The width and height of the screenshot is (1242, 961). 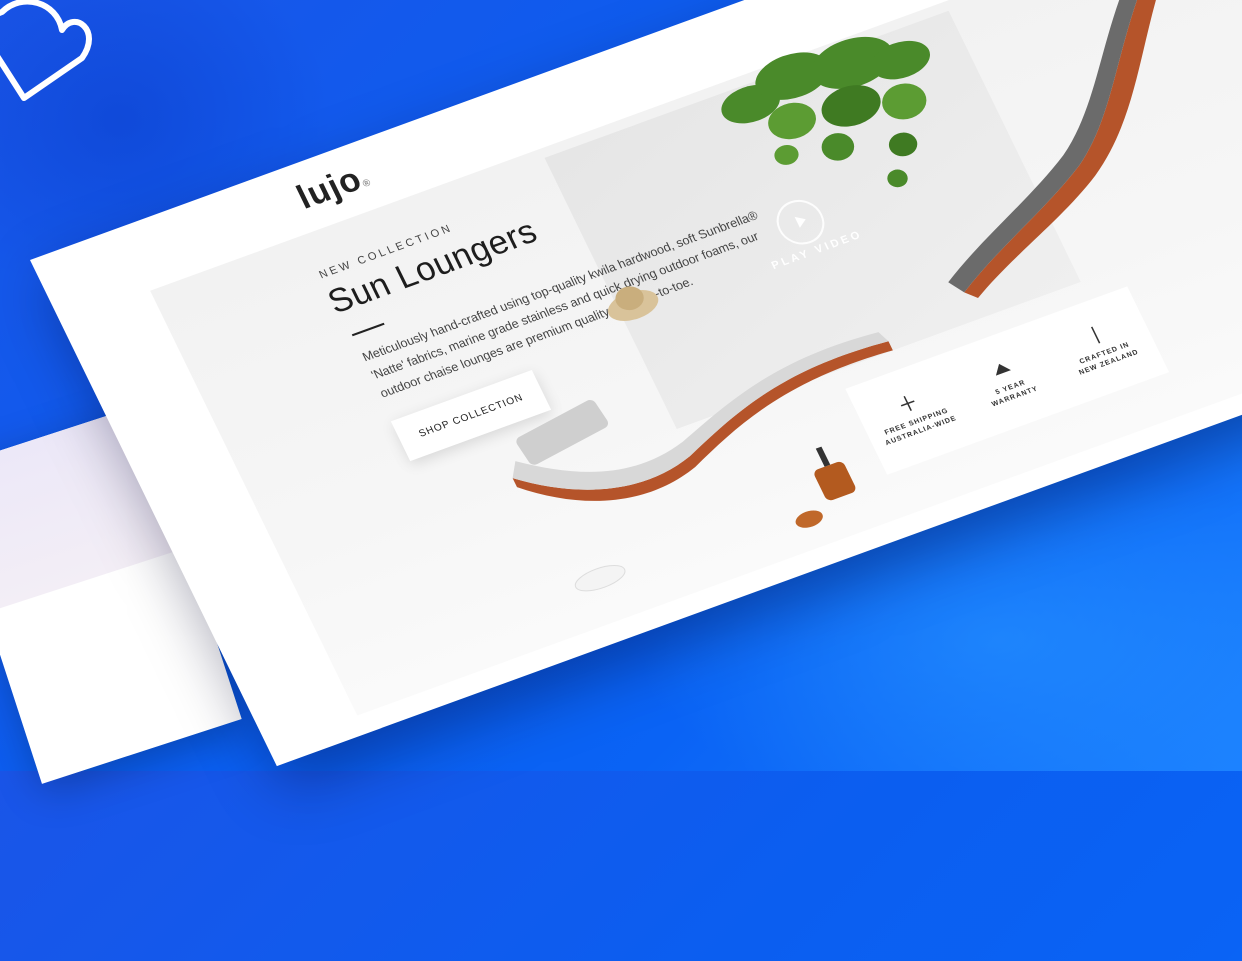 What do you see at coordinates (329, 188) in the screenshot?
I see `logo-text: lujo` at bounding box center [329, 188].